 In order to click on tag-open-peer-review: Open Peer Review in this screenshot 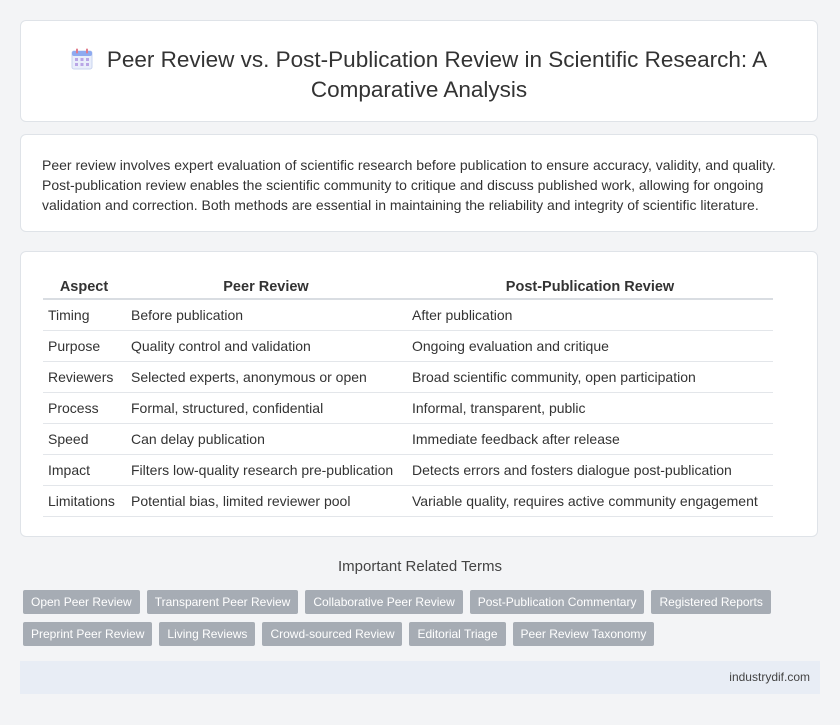, I will do `click(81, 602)`.